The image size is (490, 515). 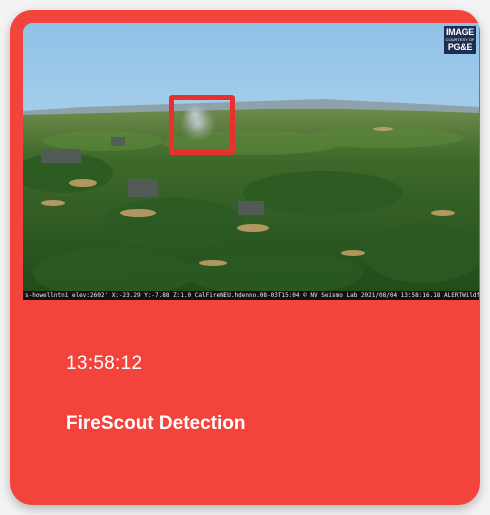 I want to click on image-courtesy-badge: IMAGE COURTESY OF PG&E, so click(x=460, y=40).